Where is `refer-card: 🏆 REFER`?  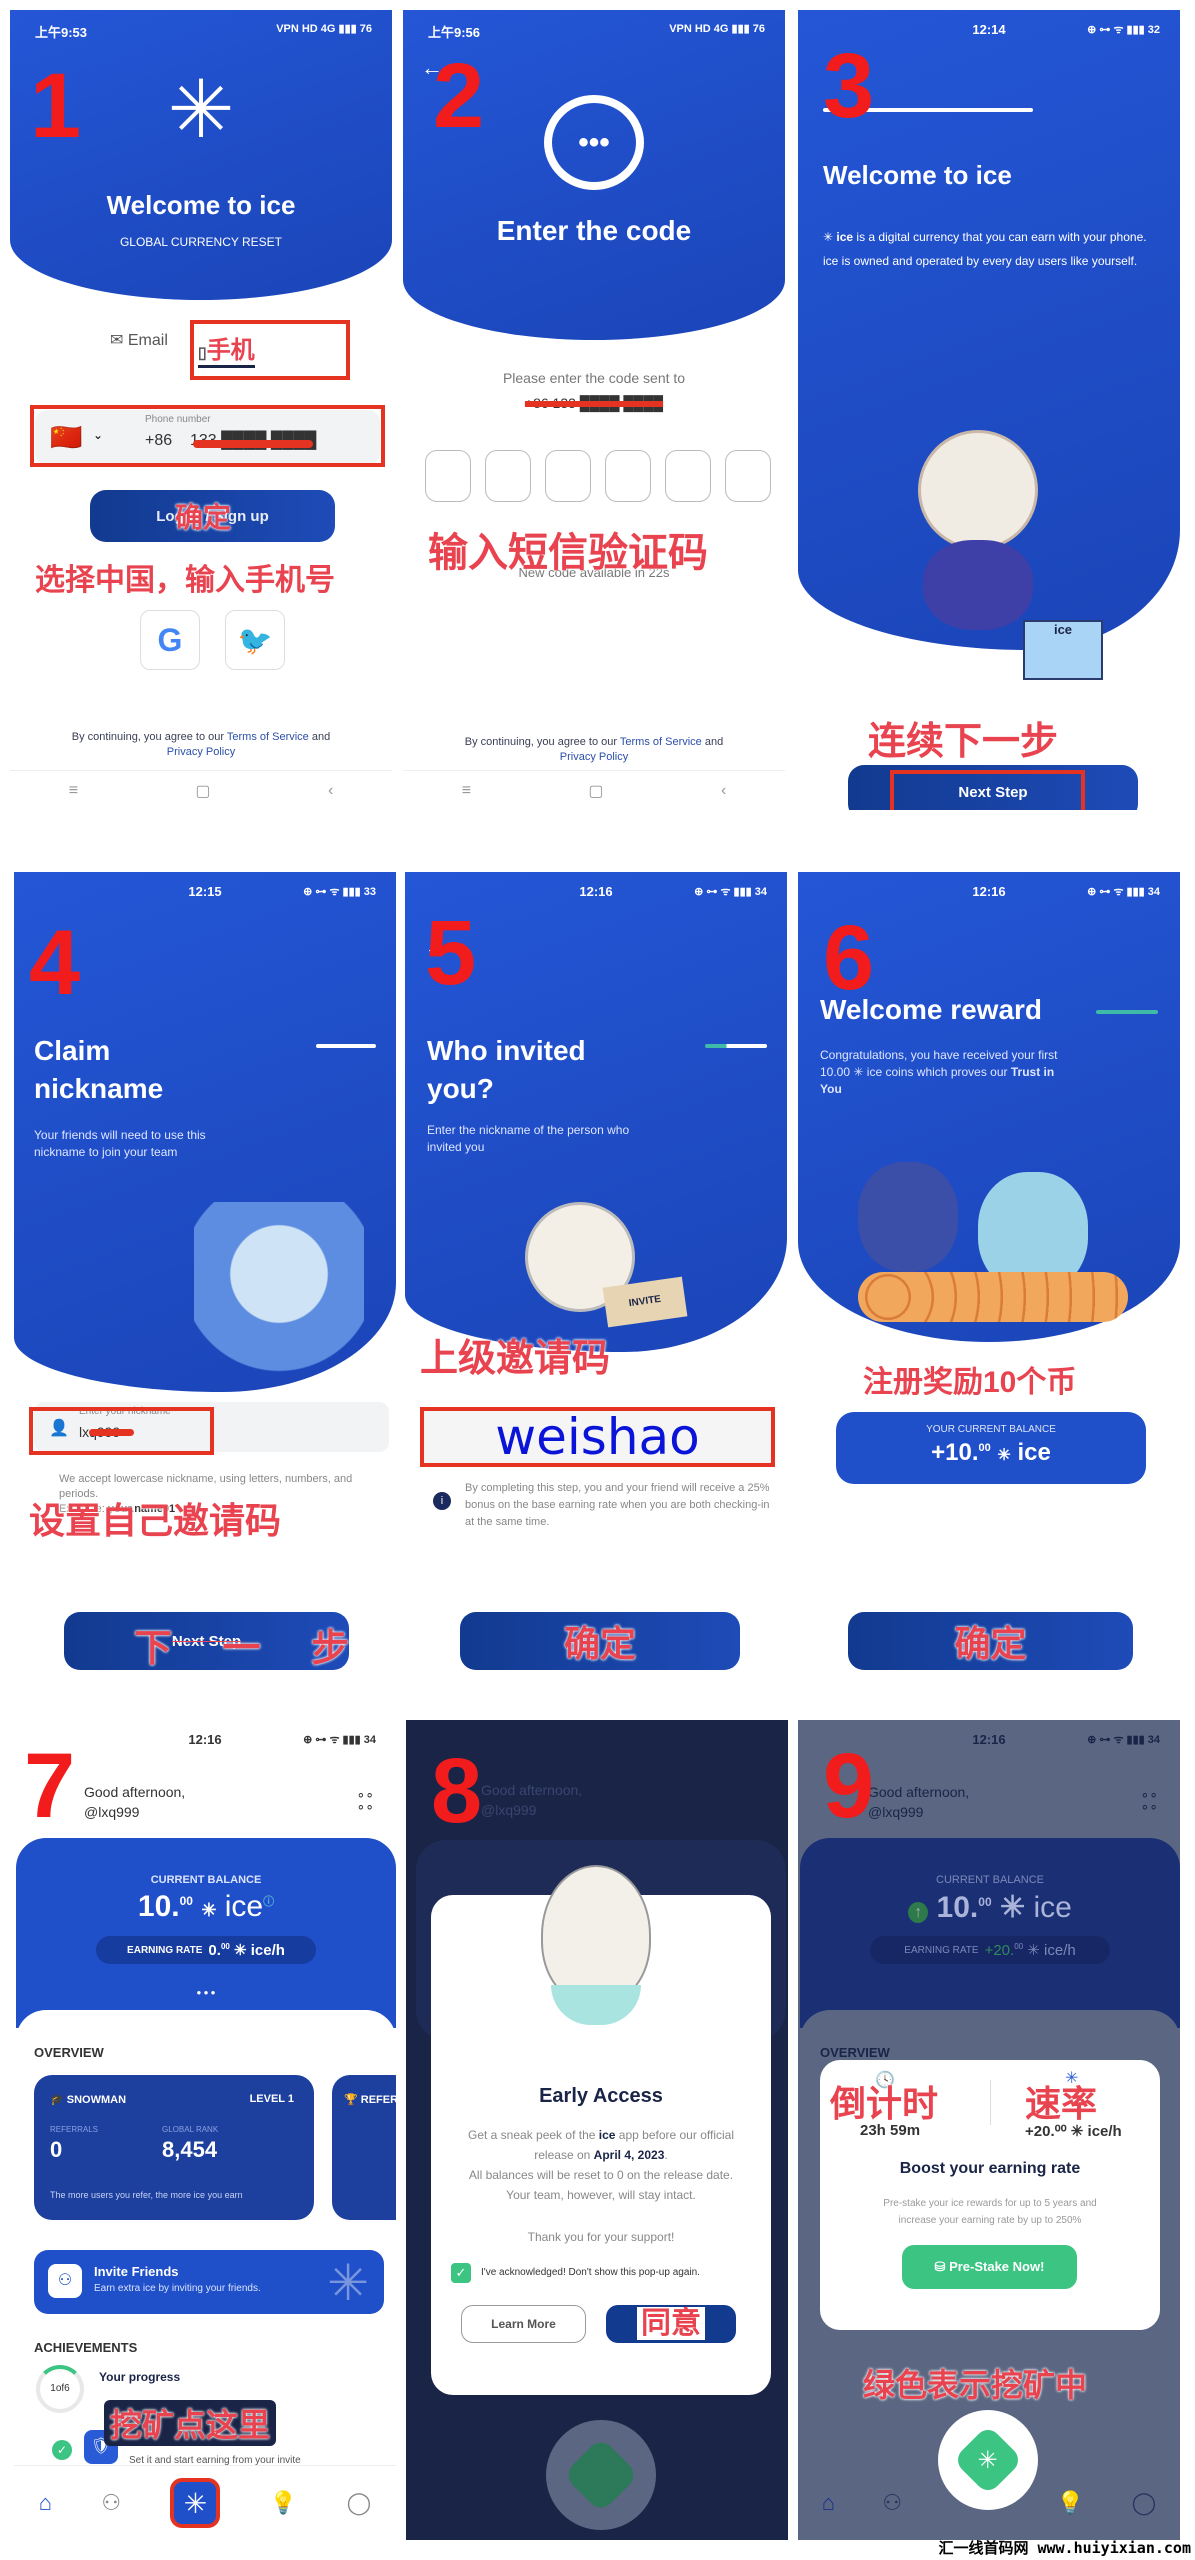
refer-card: 🏆 REFER is located at coordinates (364, 2147).